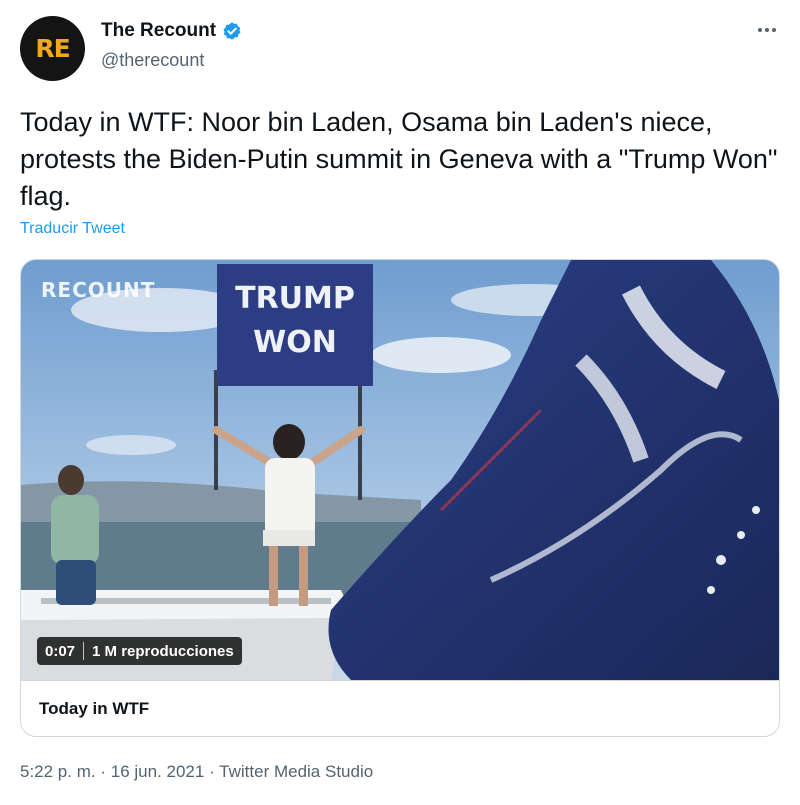 The width and height of the screenshot is (800, 805). What do you see at coordinates (295, 342) in the screenshot?
I see `flag-text-line2: WON` at bounding box center [295, 342].